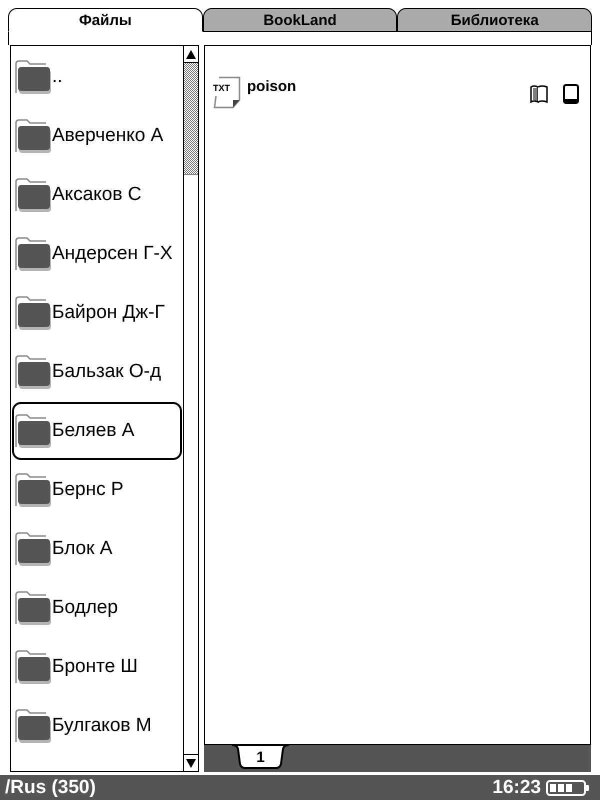 This screenshot has height=800, width=600. Describe the element at coordinates (191, 119) in the screenshot. I see `scrollbar-thumb` at that location.